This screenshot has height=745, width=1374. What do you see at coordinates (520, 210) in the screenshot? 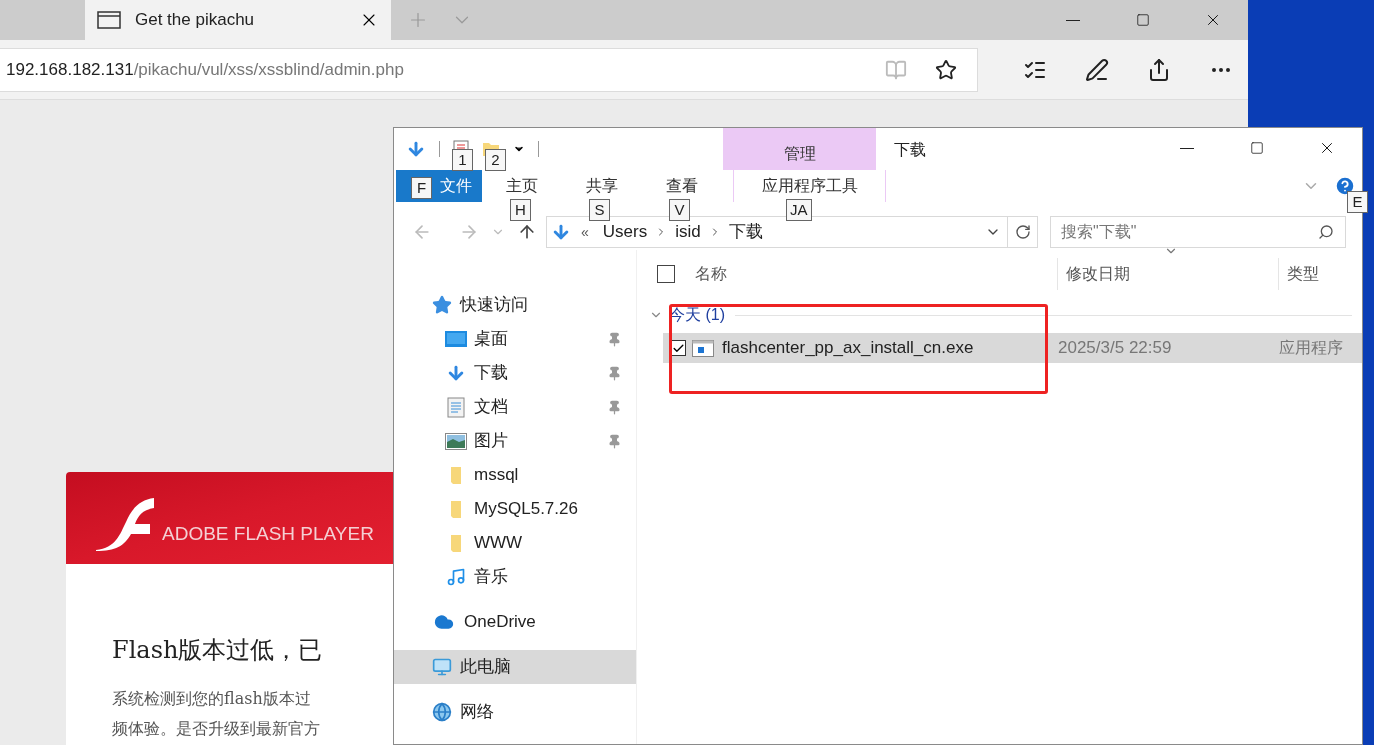
I see `keytip-tooltip: H` at bounding box center [520, 210].